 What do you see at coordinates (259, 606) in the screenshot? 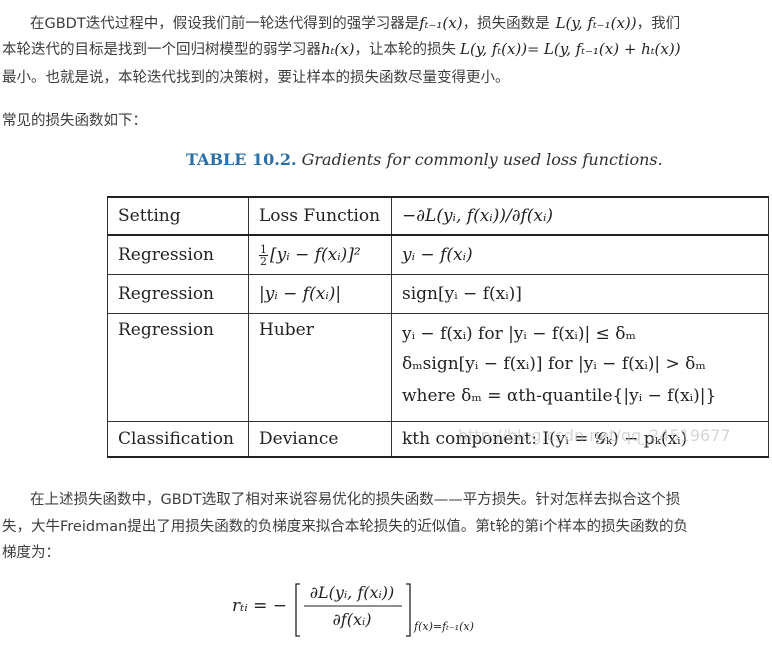
I see `equation-lhs: rₜᵢ = −` at bounding box center [259, 606].